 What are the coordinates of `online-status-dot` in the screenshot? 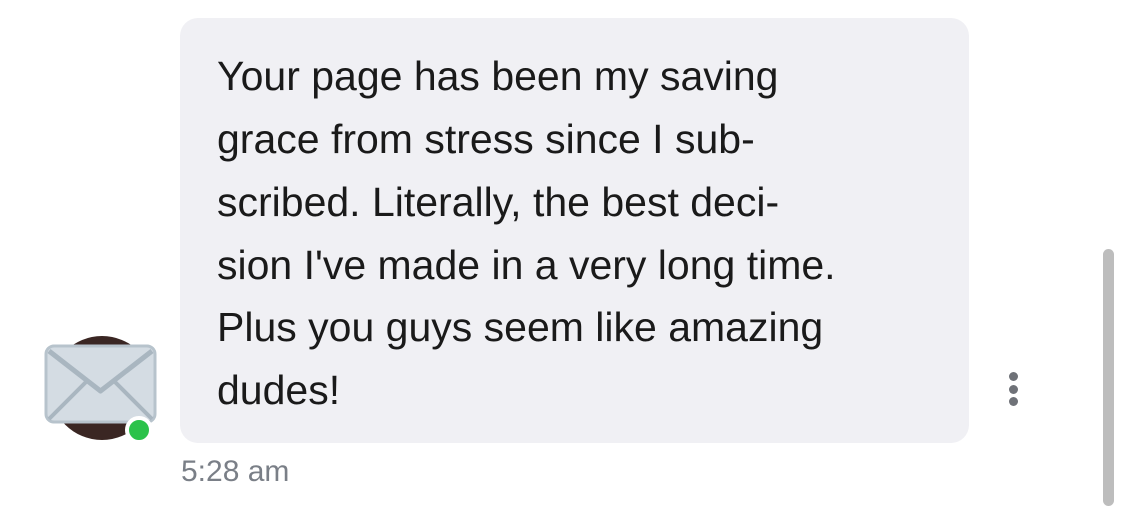 It's located at (139, 430).